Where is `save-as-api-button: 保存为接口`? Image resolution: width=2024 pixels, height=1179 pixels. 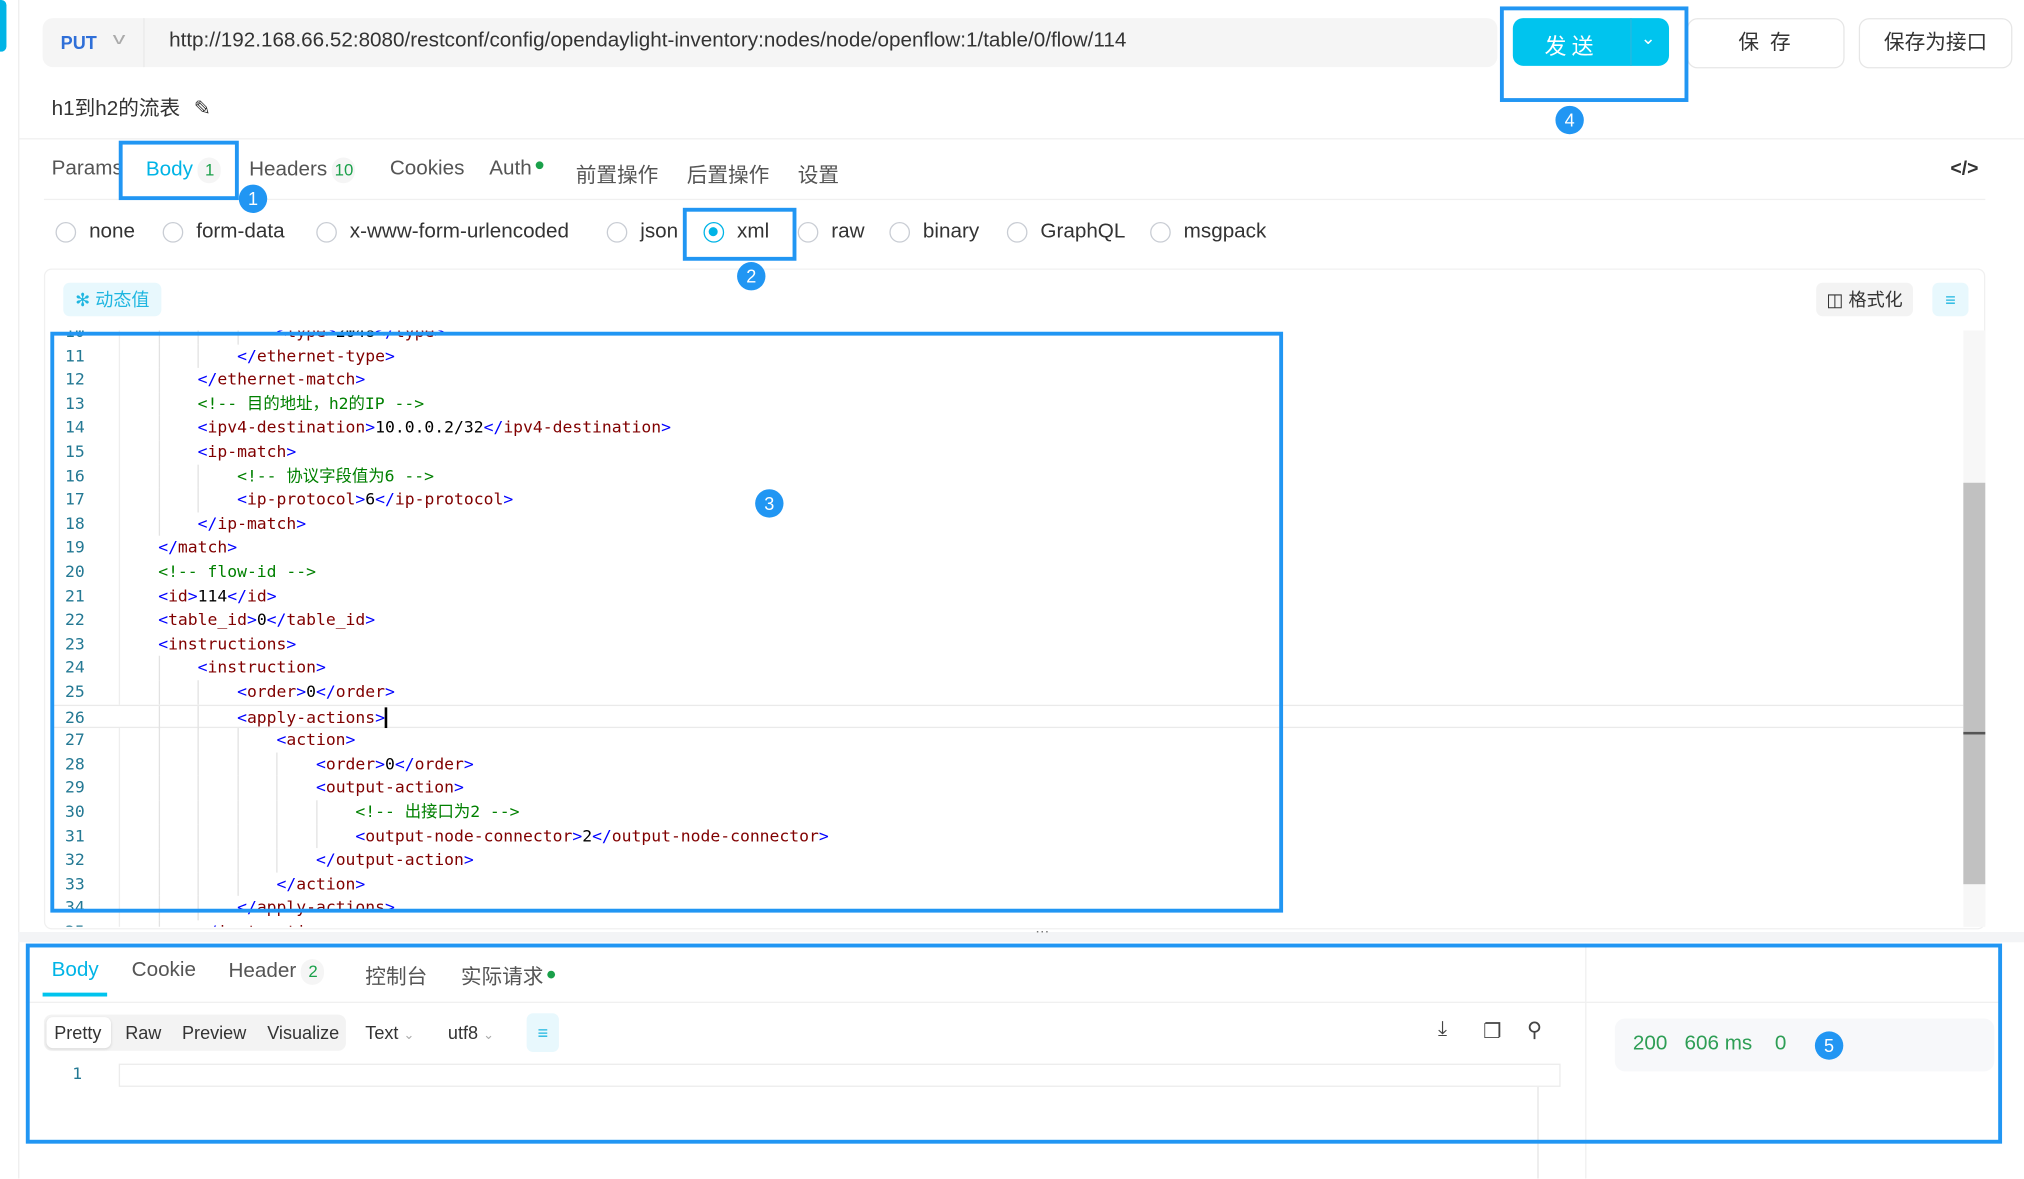
save-as-api-button: 保存为接口 is located at coordinates (1935, 43).